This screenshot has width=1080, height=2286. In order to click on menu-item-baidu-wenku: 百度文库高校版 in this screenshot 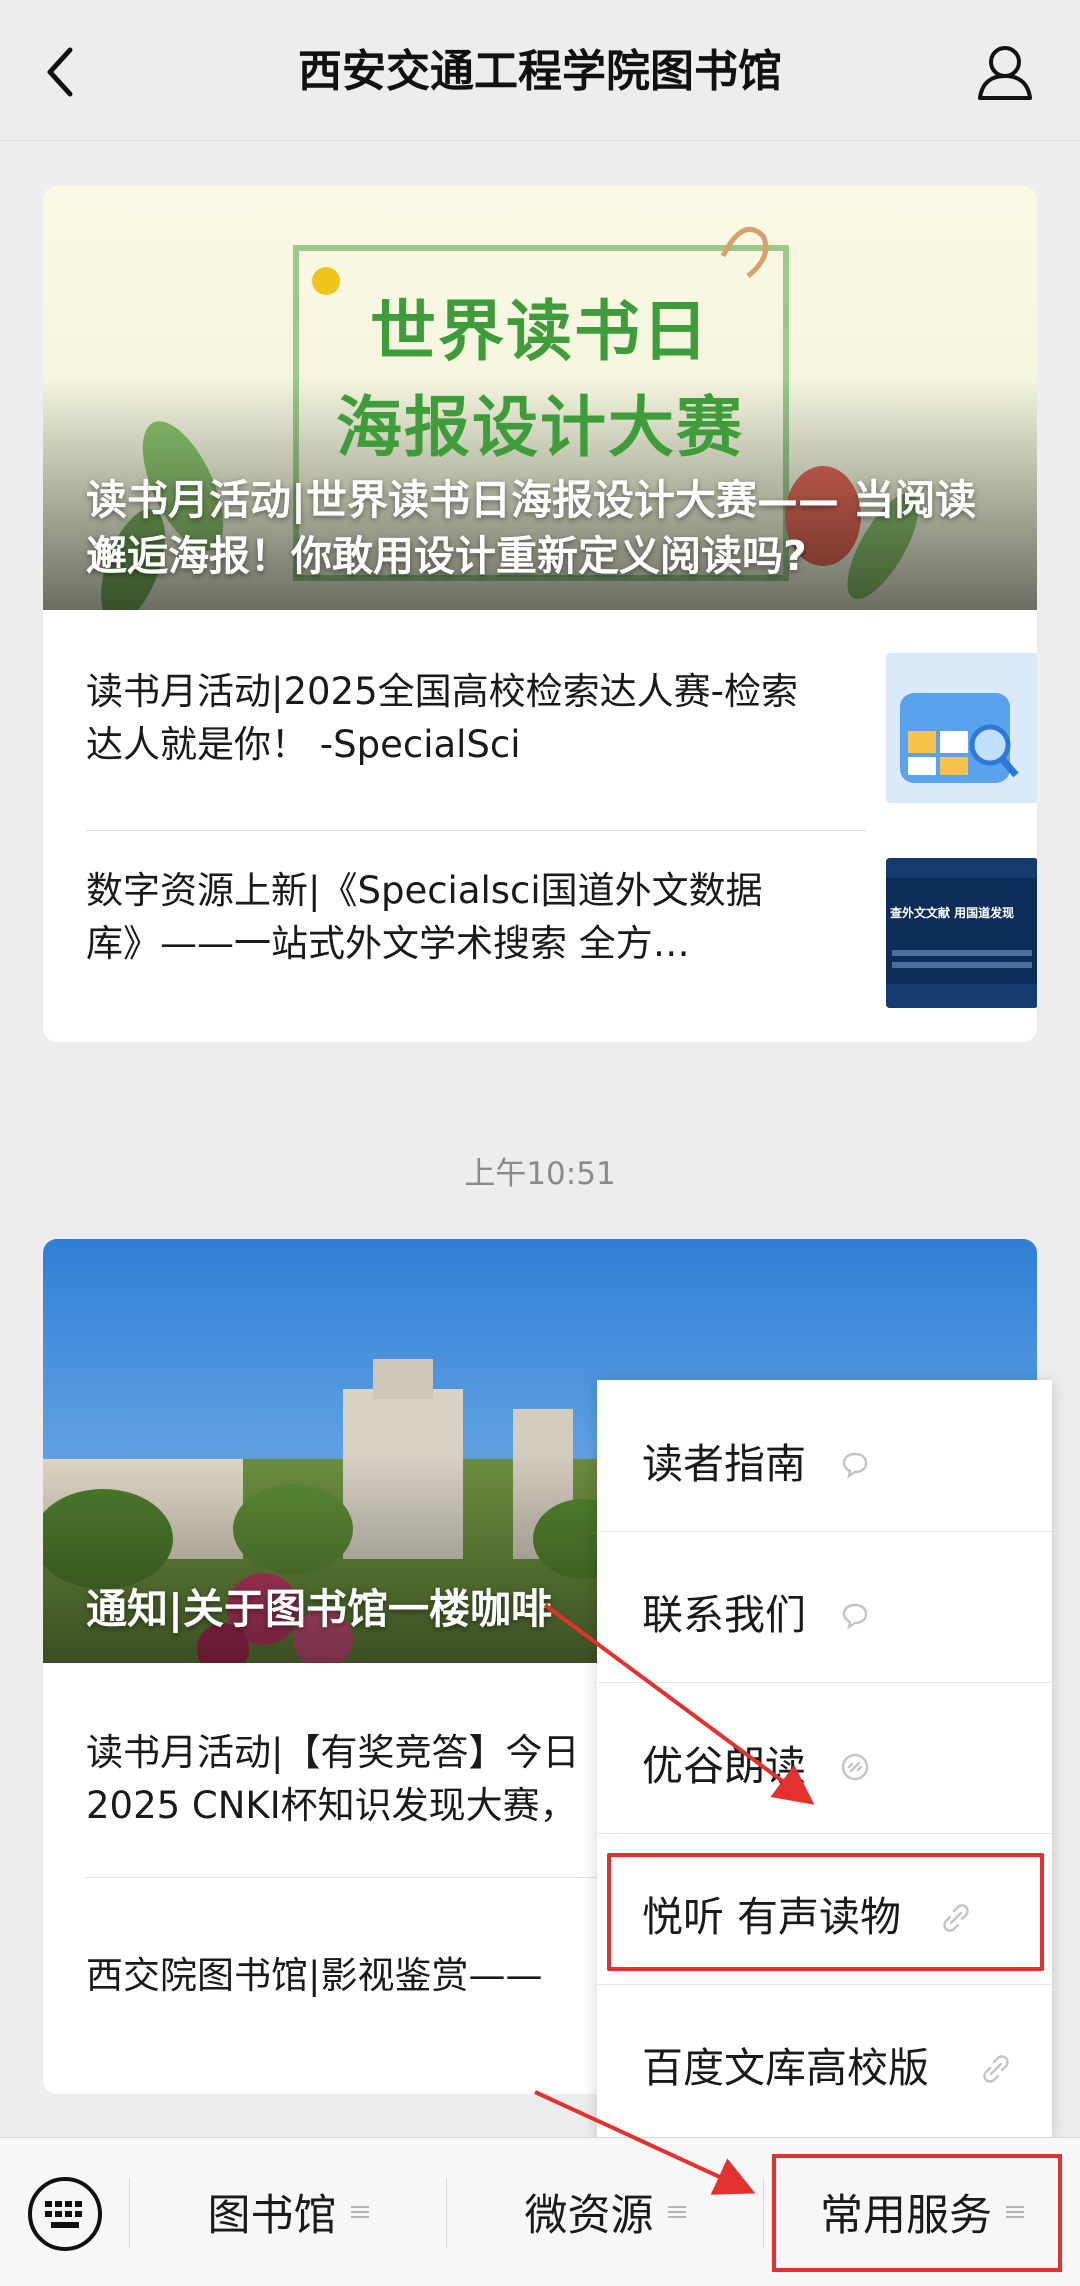, I will do `click(824, 2059)`.